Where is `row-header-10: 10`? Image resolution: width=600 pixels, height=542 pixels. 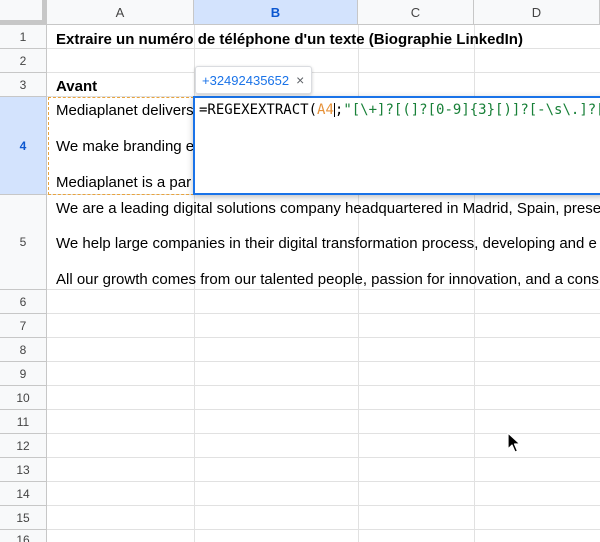
row-header-10: 10 is located at coordinates (23, 398).